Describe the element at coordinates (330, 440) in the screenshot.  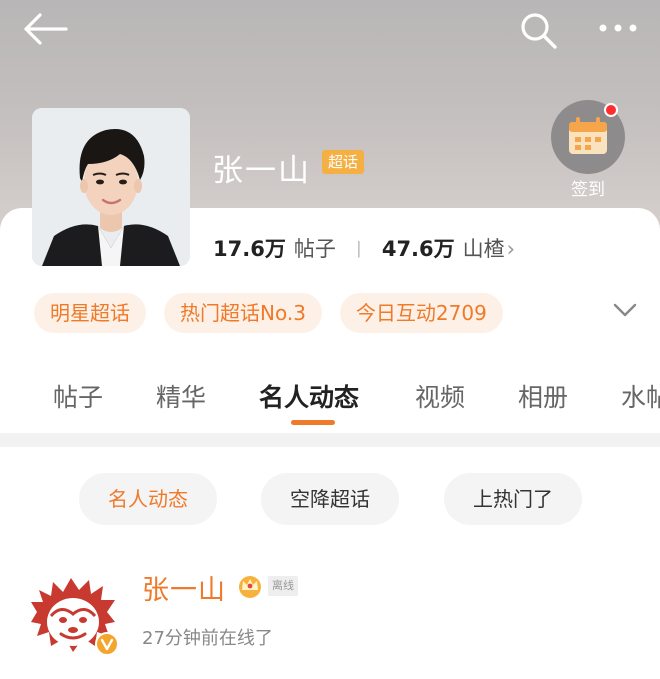
I see `section-divider` at that location.